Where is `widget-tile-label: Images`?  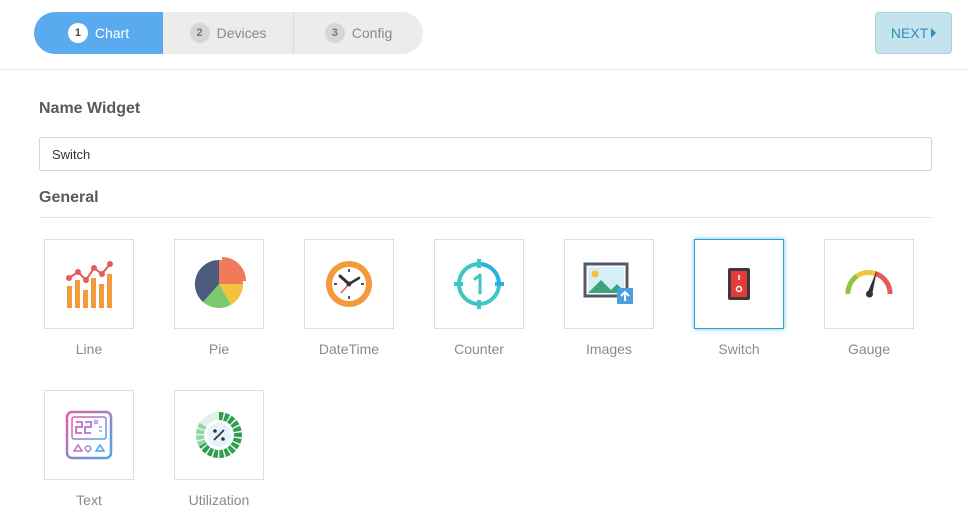
widget-tile-label: Images is located at coordinates (609, 349).